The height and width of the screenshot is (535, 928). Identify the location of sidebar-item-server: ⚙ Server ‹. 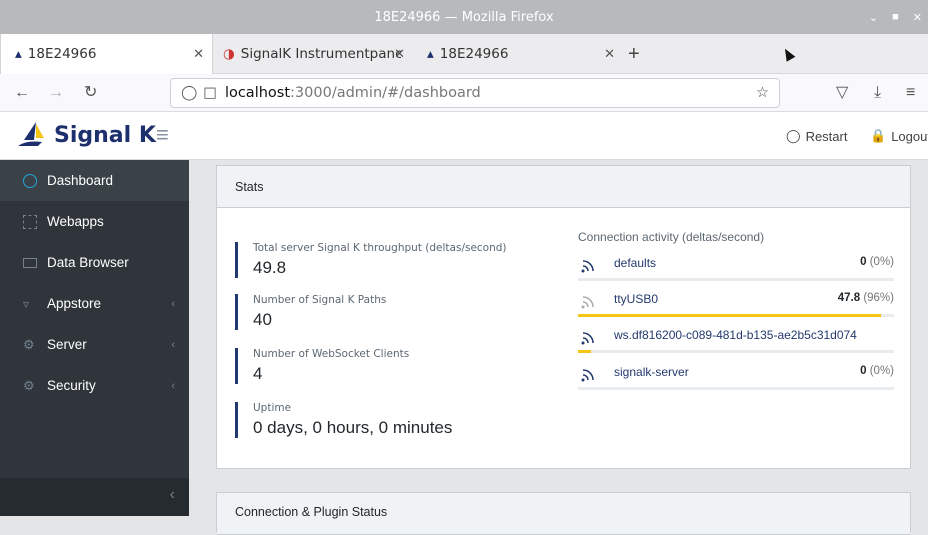
(94, 344).